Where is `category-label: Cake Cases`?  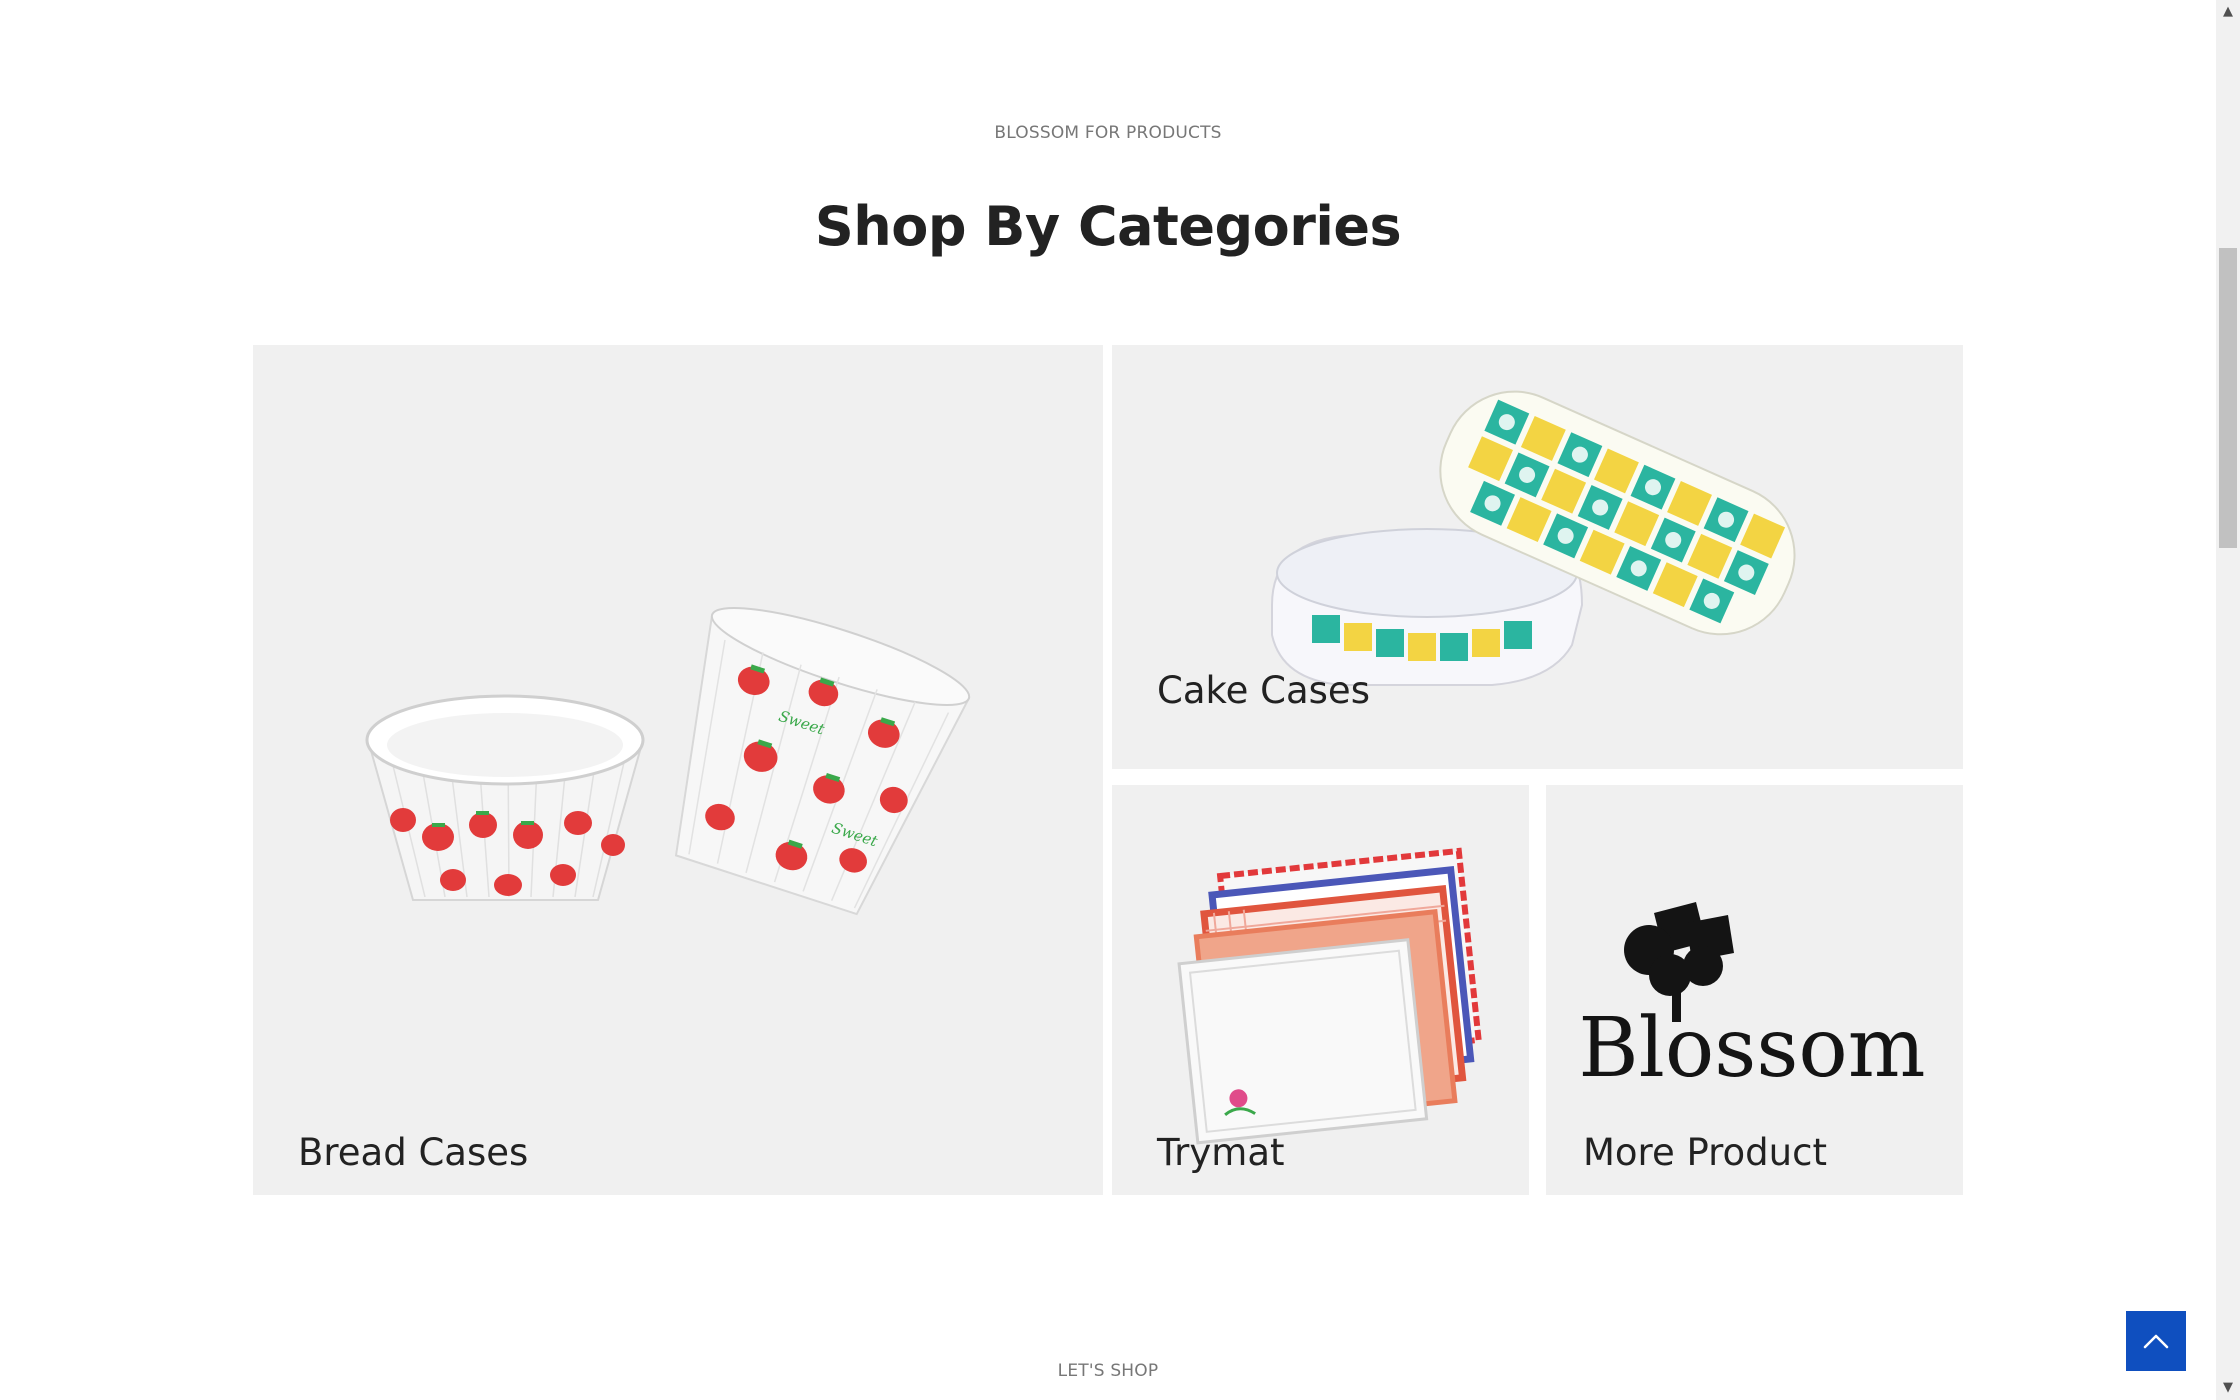 category-label: Cake Cases is located at coordinates (1263, 690).